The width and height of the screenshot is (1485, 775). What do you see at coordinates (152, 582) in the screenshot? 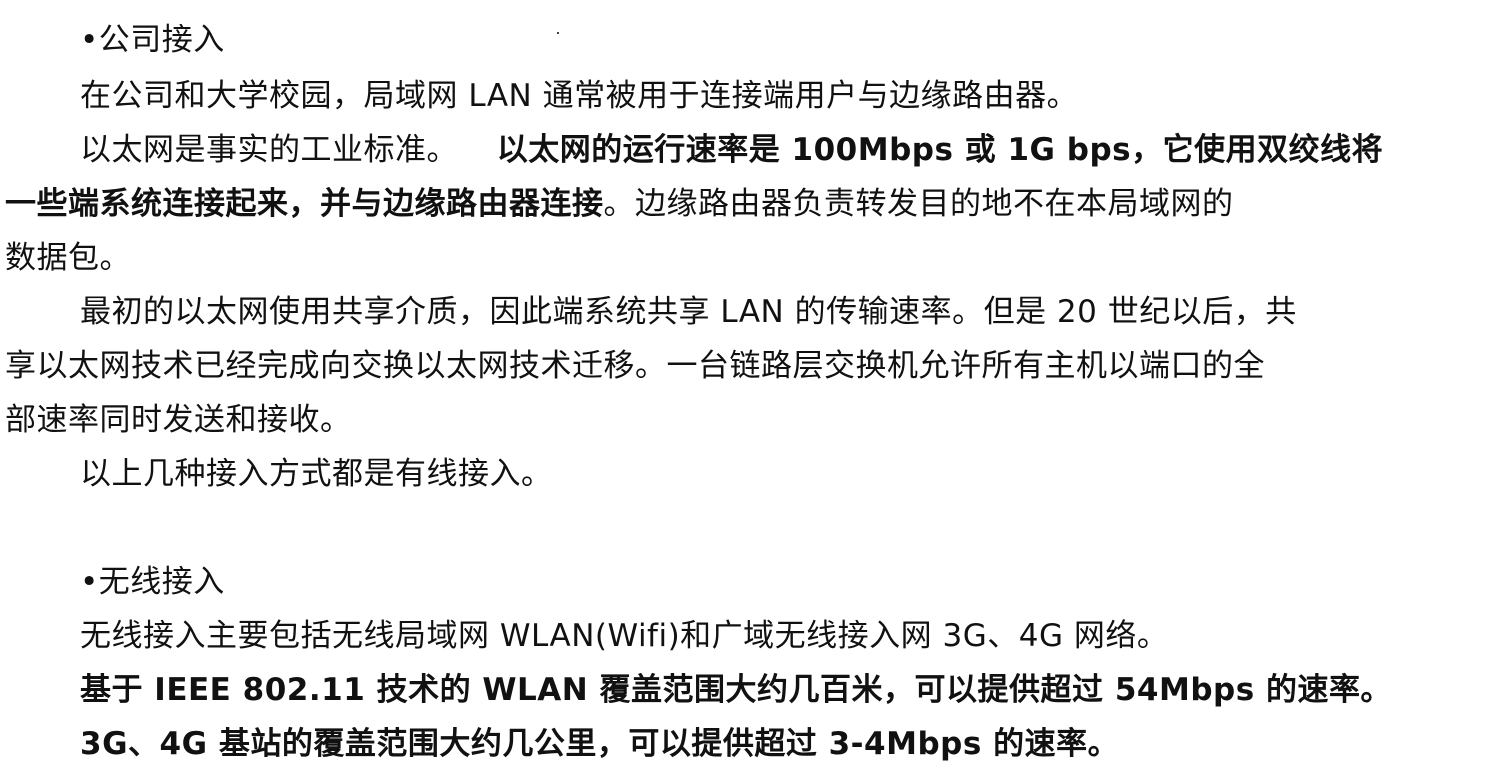
I see `section-heading-wireless-access: •无线接入` at bounding box center [152, 582].